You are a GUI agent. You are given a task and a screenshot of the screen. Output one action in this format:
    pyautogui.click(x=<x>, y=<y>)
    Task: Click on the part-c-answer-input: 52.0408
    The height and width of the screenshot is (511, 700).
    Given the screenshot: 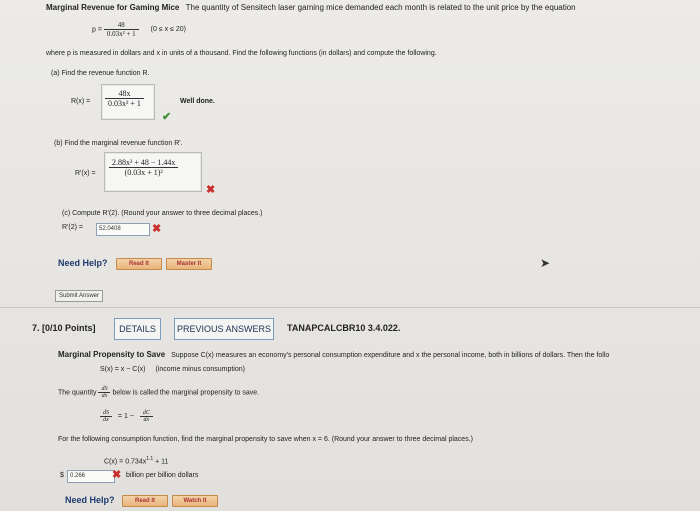 What is the action you would take?
    pyautogui.click(x=123, y=229)
    